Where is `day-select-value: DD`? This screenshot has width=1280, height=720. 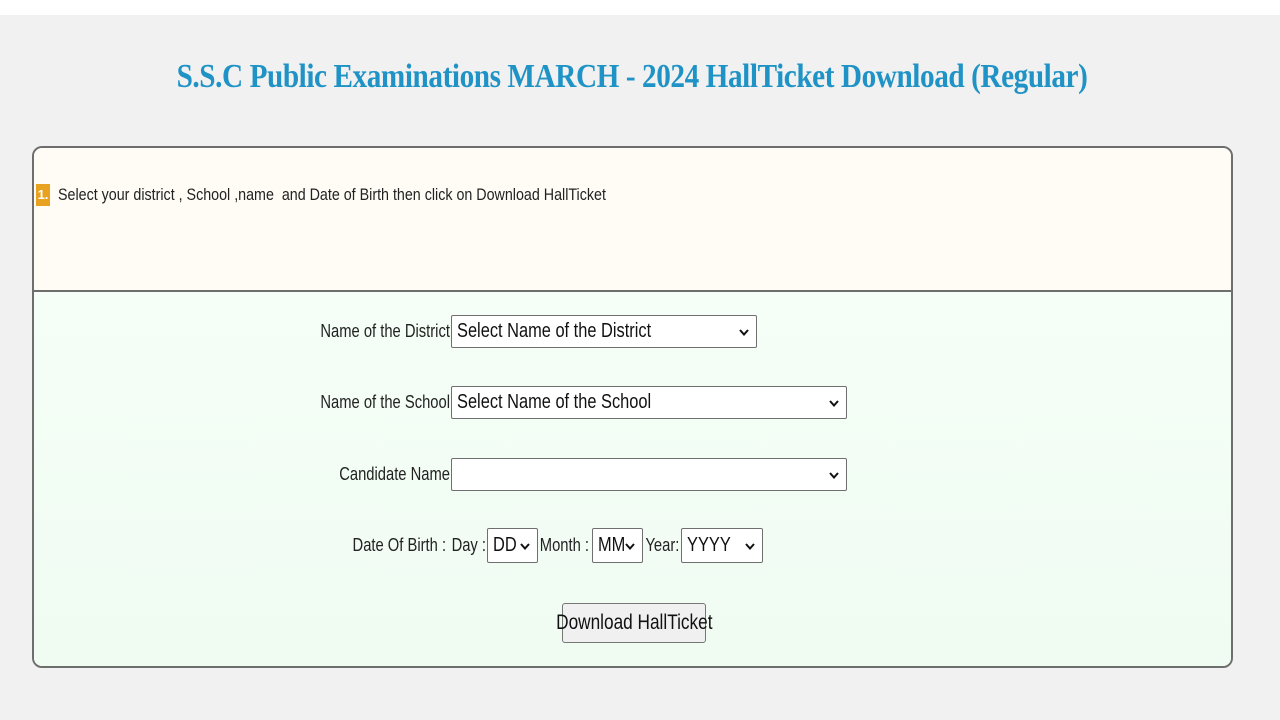 day-select-value: DD is located at coordinates (505, 545).